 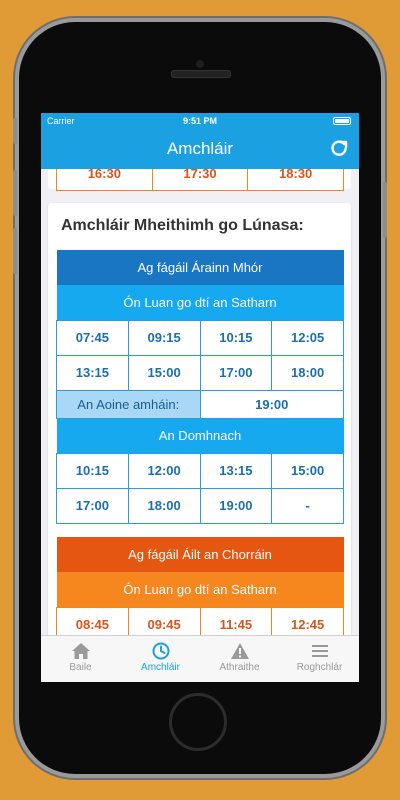 I want to click on volume-down-button, so click(x=15, y=251).